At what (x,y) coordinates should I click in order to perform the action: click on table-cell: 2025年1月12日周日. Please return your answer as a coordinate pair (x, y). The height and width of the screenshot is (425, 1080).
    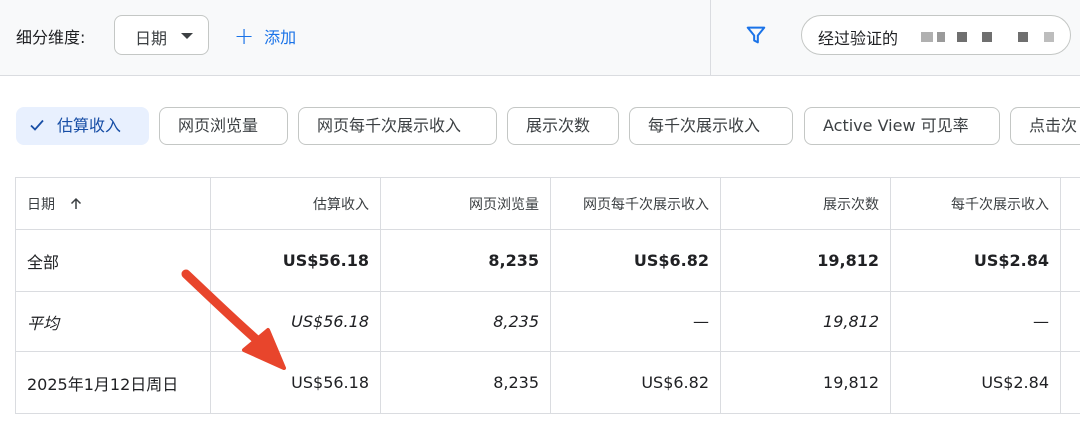
    Looking at the image, I should click on (112, 382).